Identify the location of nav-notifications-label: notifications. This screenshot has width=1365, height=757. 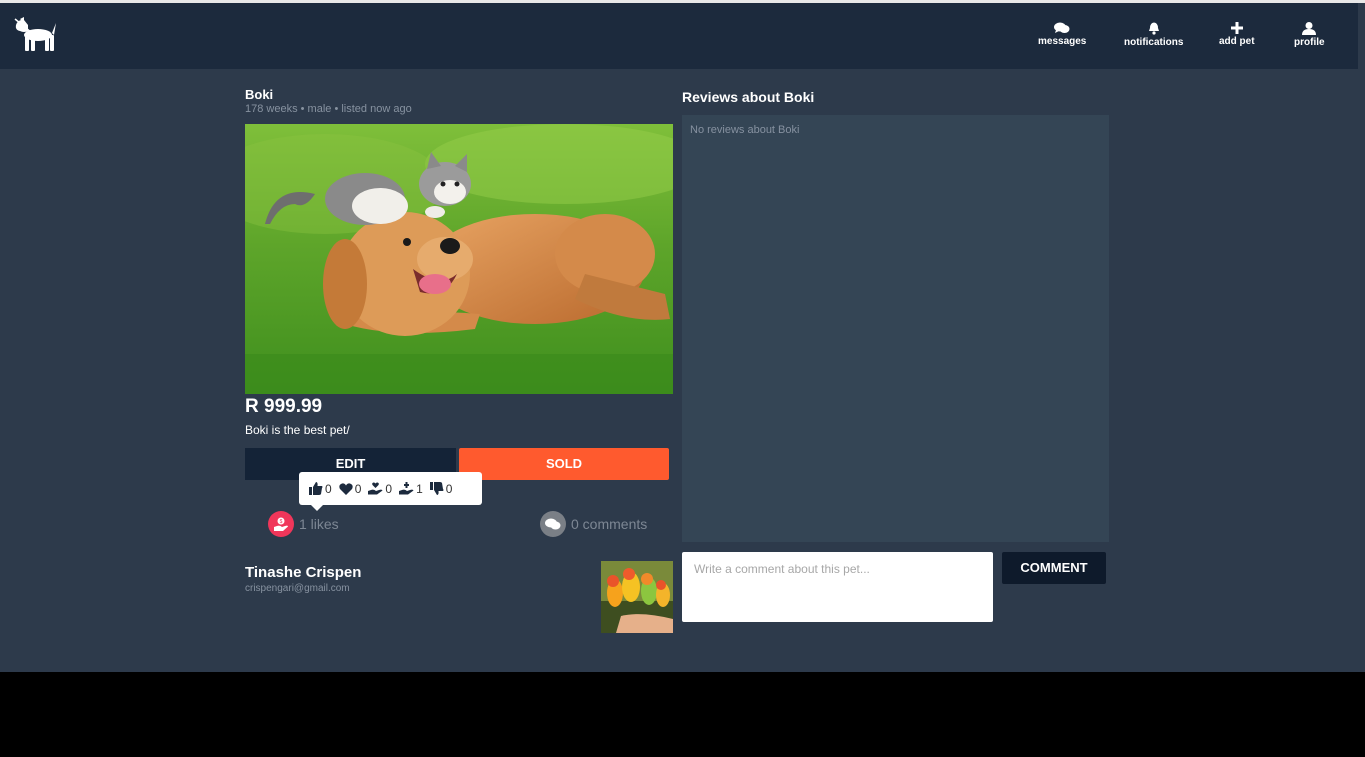
(1154, 42).